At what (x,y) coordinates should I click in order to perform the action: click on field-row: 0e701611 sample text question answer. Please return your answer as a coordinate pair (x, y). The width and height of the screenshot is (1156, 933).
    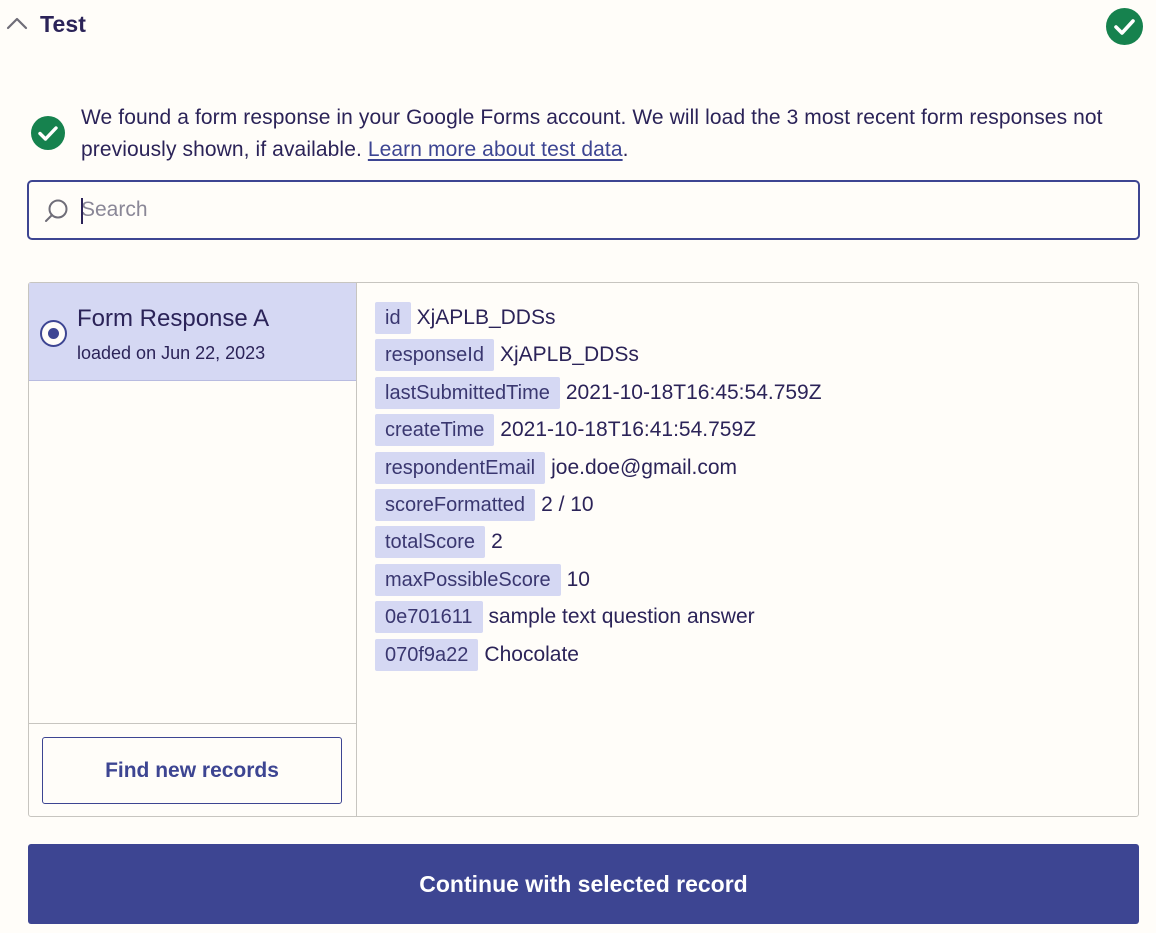
    Looking at the image, I should click on (750, 619).